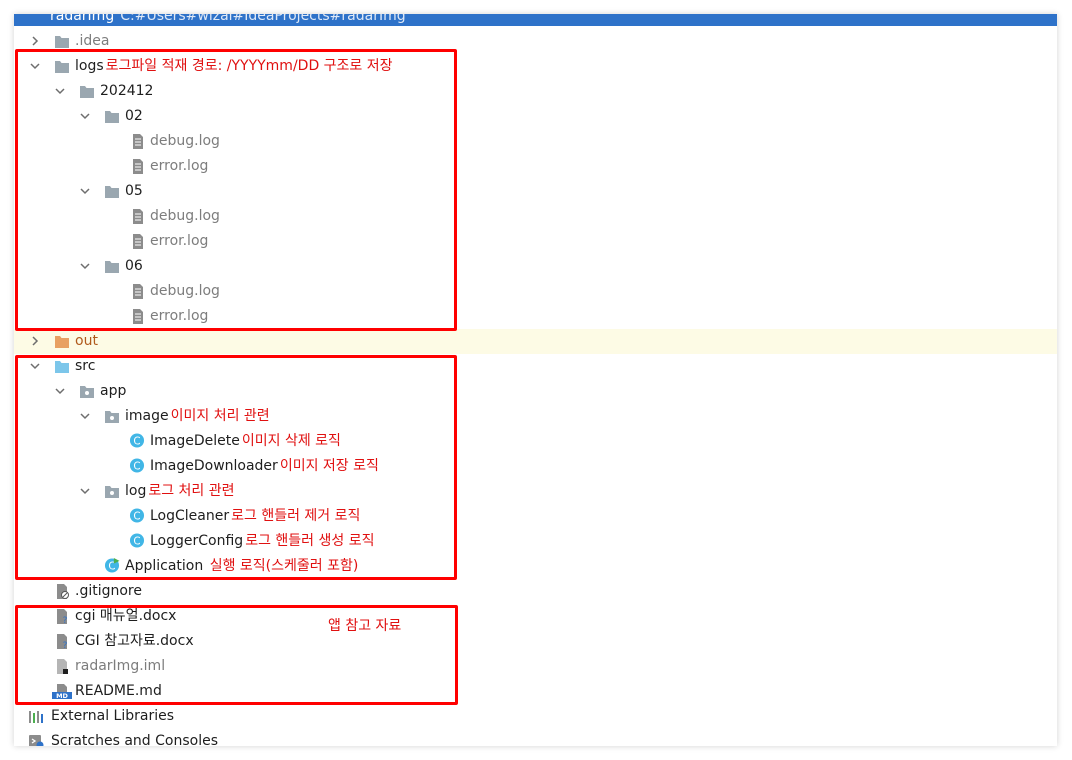  Describe the element at coordinates (86, 341) in the screenshot. I see `tree-item-label: out` at that location.